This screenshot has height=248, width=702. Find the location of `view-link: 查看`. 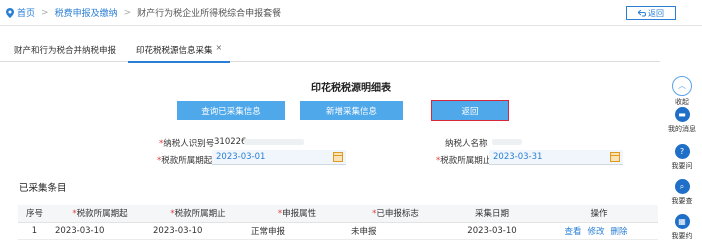

view-link: 查看 is located at coordinates (572, 232).